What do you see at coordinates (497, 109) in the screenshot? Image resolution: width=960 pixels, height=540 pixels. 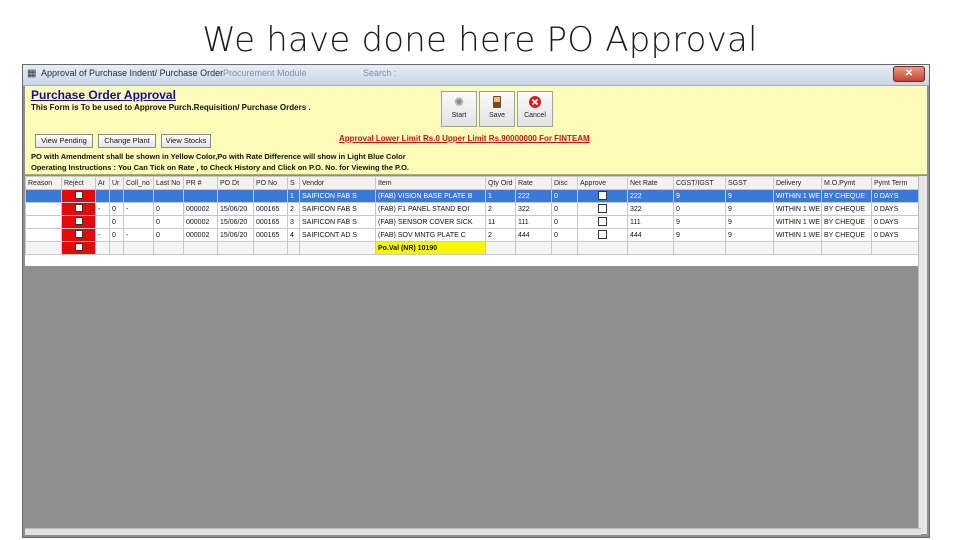 I see `save-button: Save` at bounding box center [497, 109].